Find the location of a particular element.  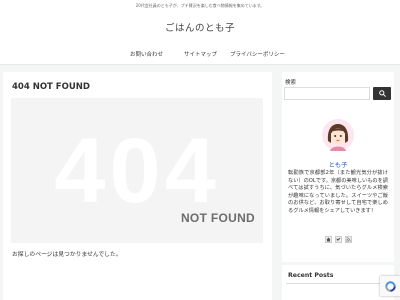

search-icon is located at coordinates (382, 93).